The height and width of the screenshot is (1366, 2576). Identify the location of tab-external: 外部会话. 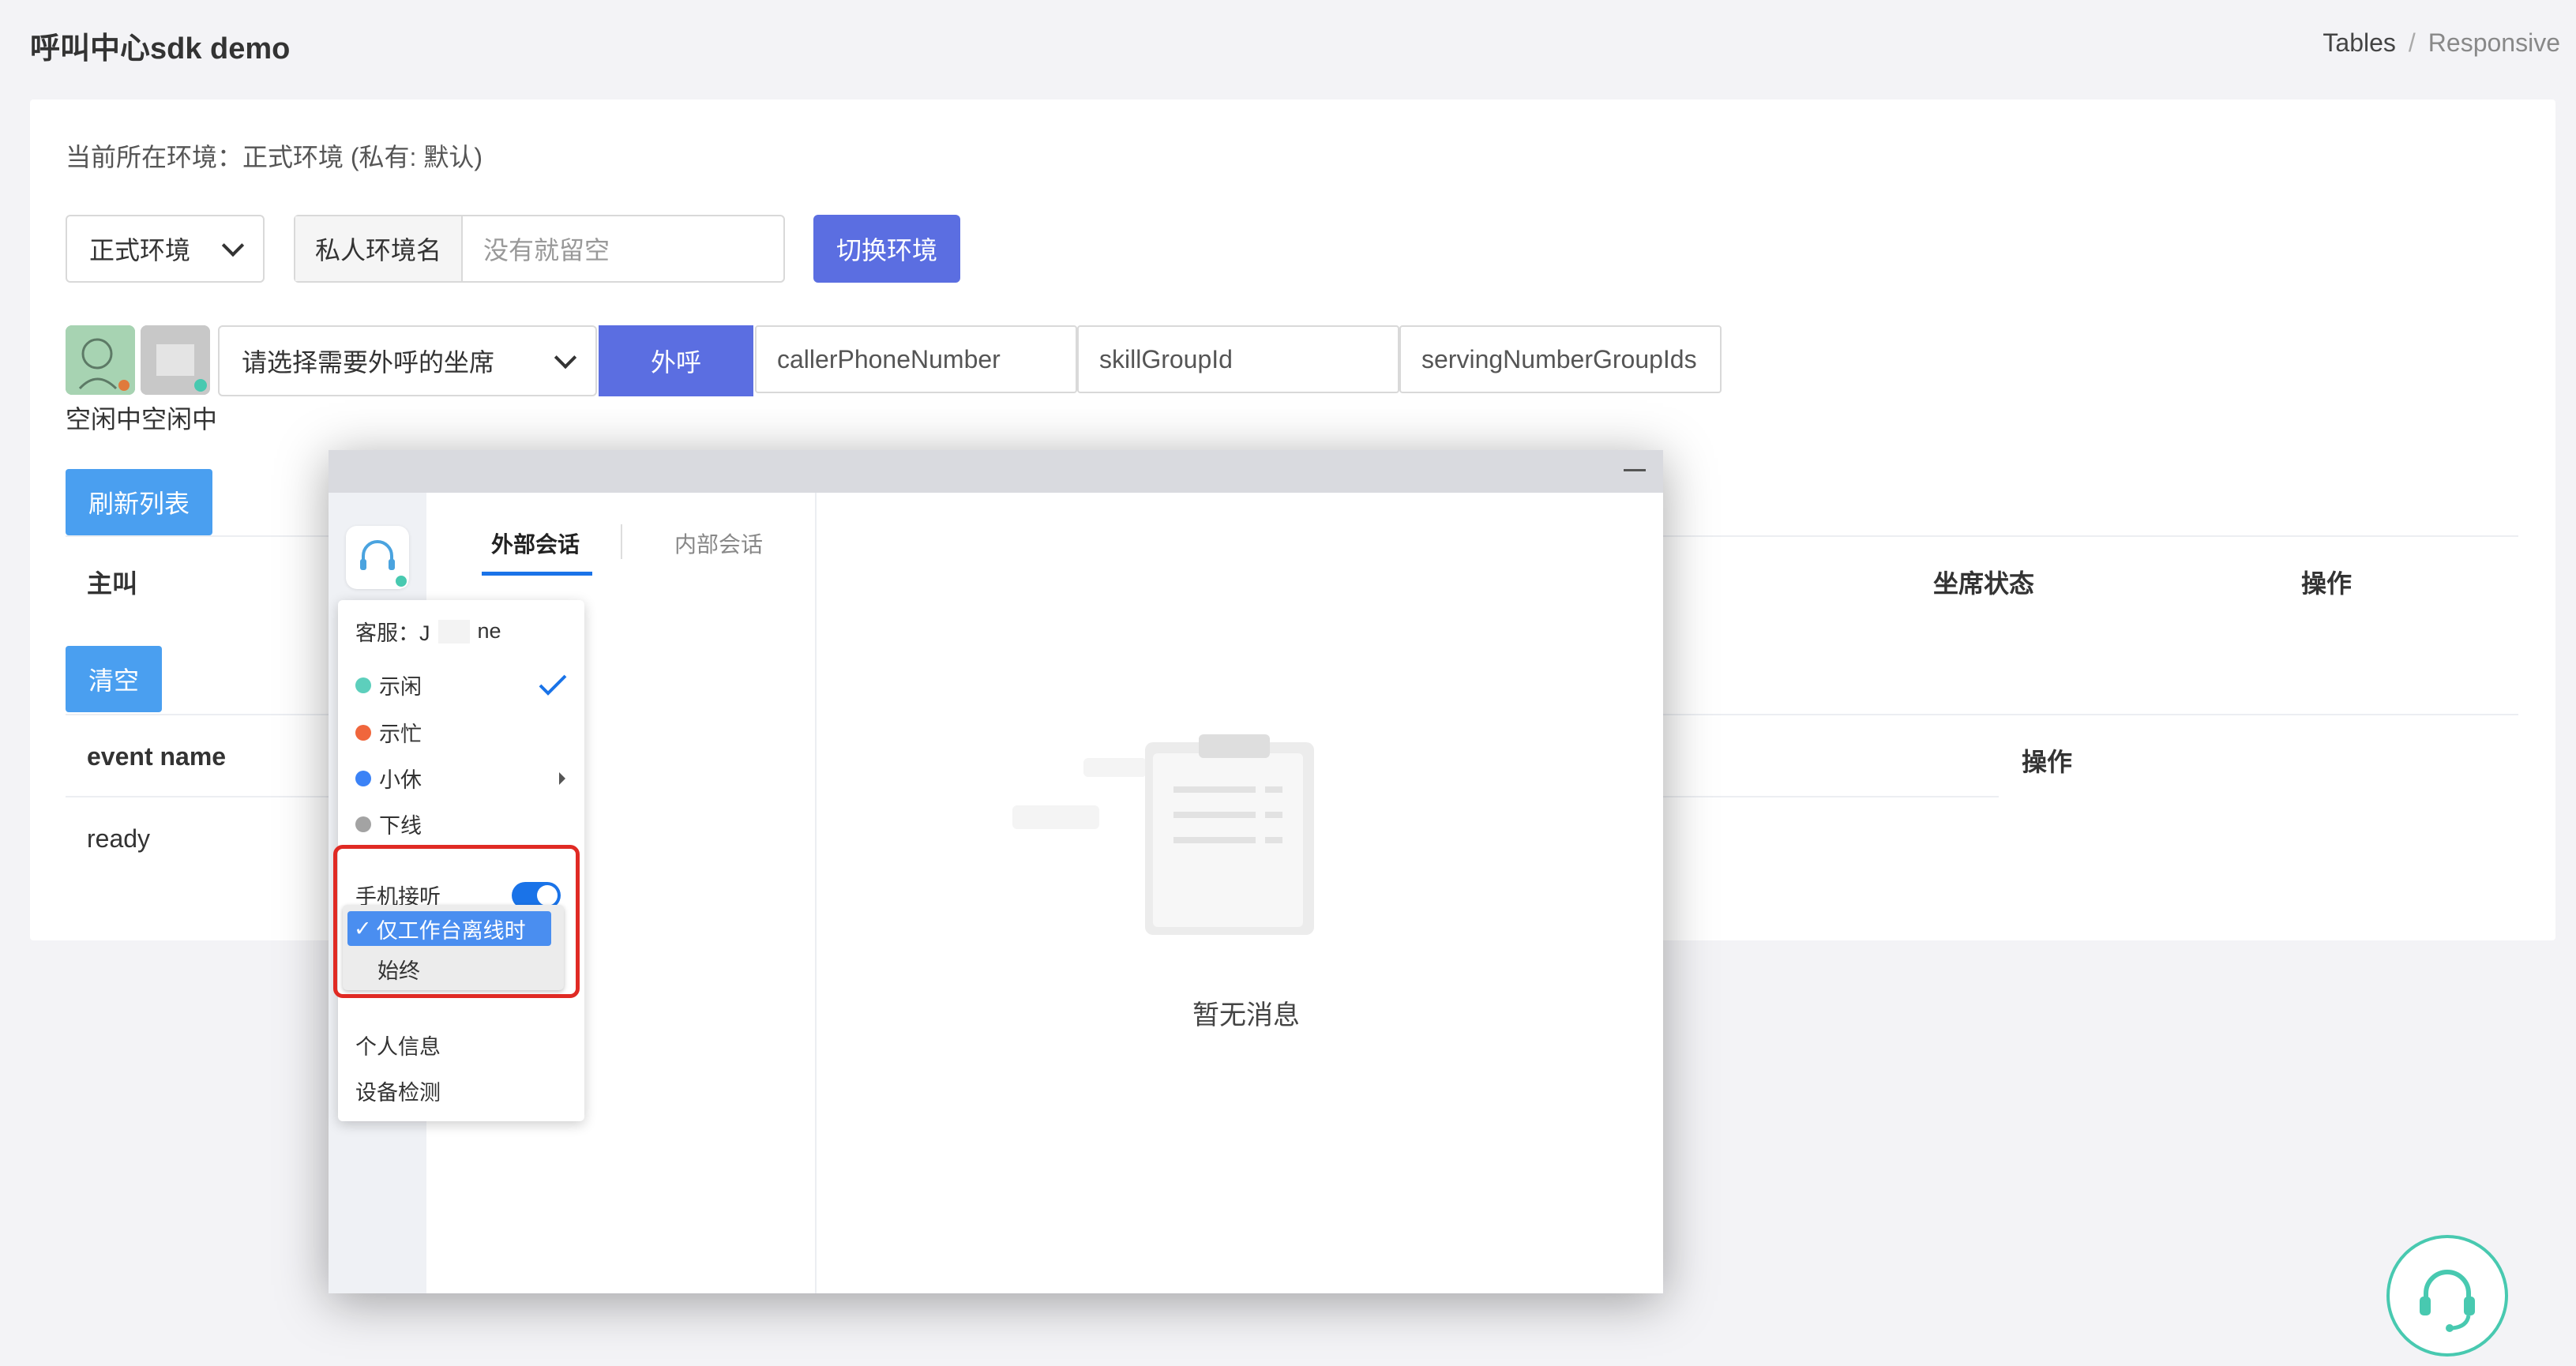
(535, 543).